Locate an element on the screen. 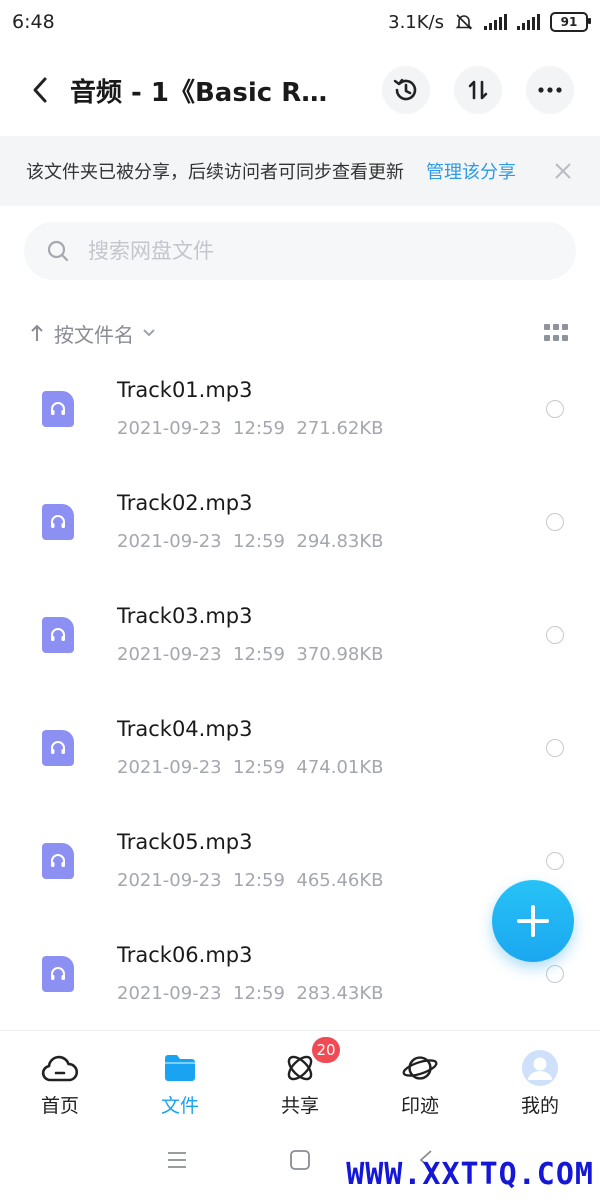 This screenshot has width=600, height=1200. file-meta: 2021-09-23 12:59 283.43KB is located at coordinates (250, 993).